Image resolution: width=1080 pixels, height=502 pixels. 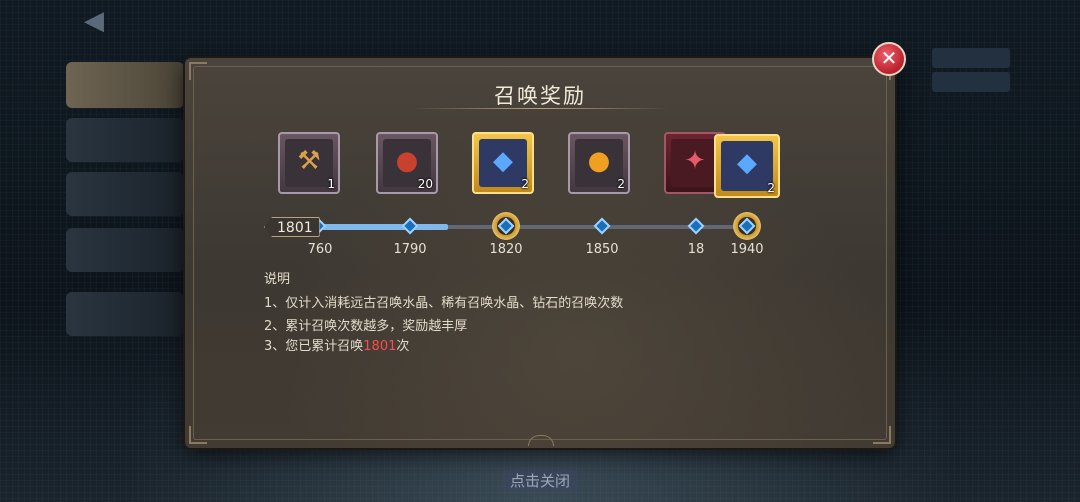 I want to click on reward-quantity: 1, so click(x=331, y=184).